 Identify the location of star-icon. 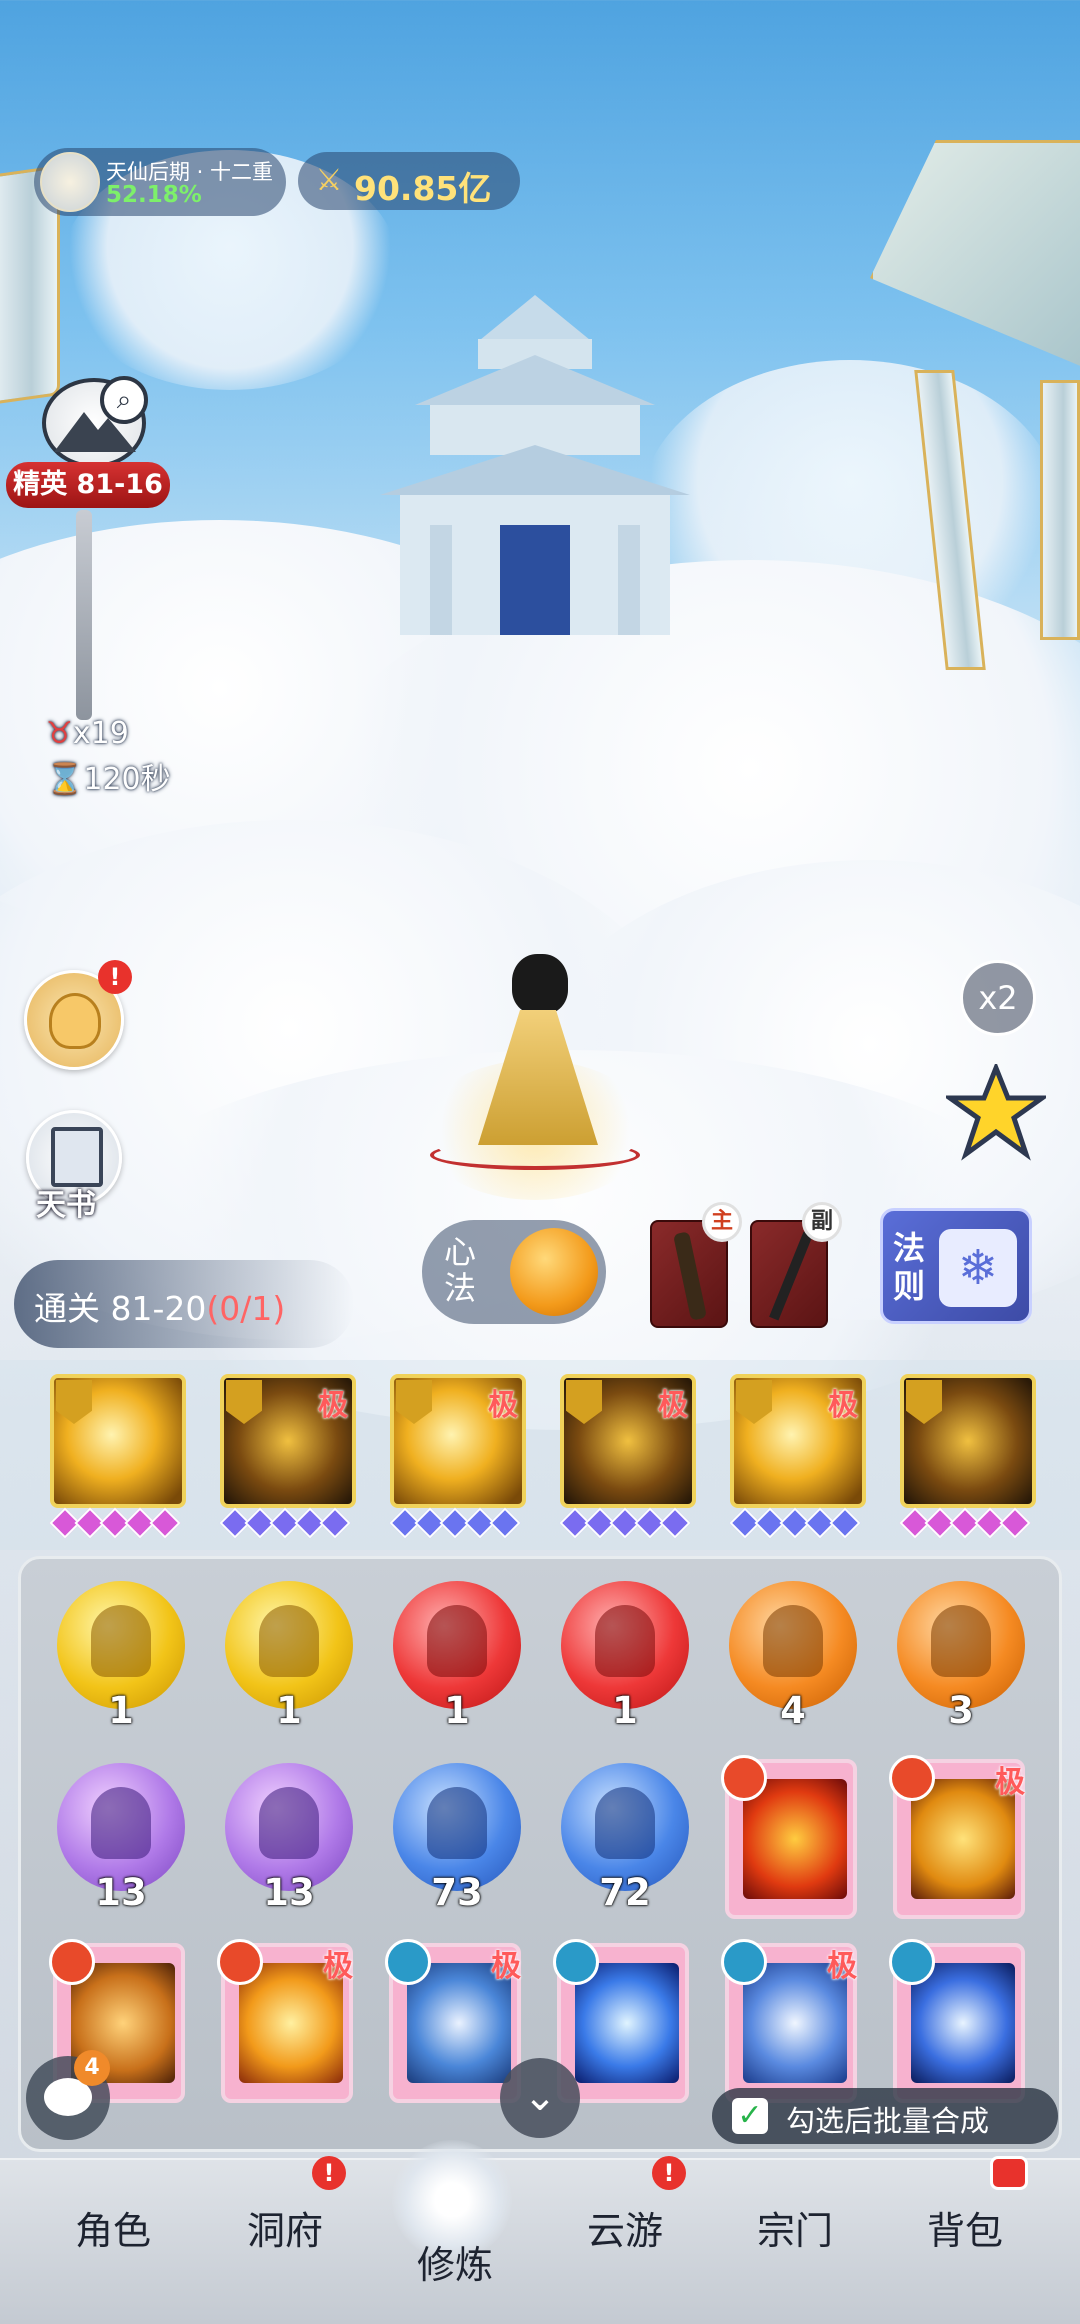
(996, 1111).